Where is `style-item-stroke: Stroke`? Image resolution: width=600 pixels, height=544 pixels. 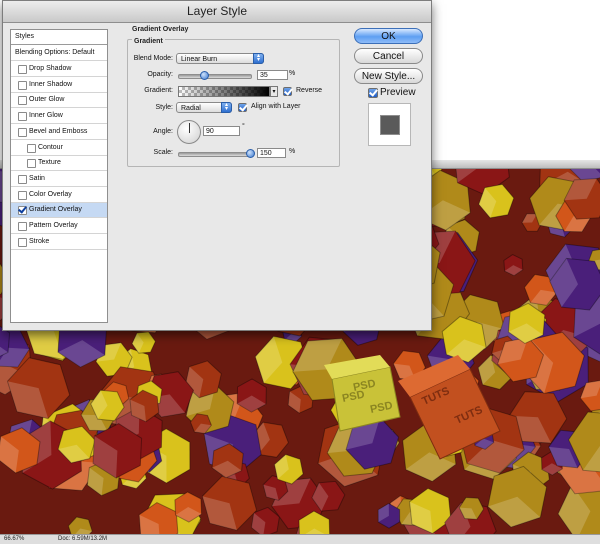
style-item-stroke: Stroke is located at coordinates (59, 242).